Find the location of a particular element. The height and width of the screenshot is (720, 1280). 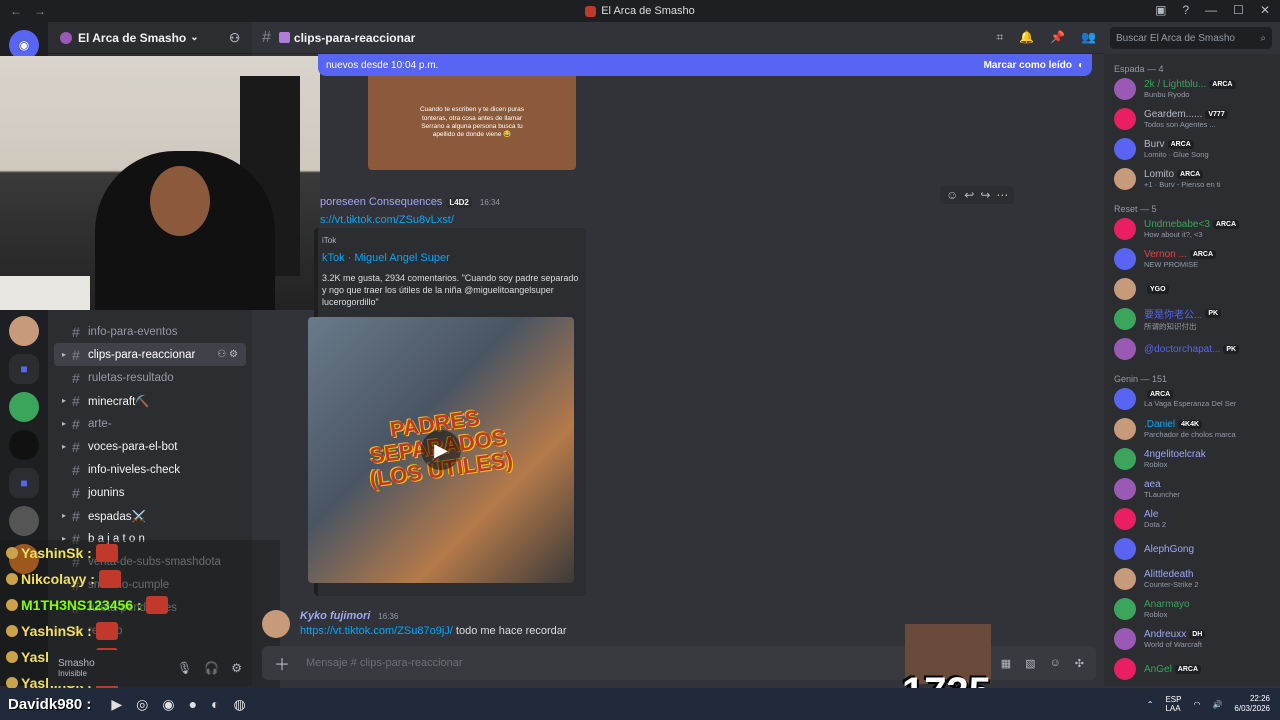

member-item: aea TLauncher is located at coordinates (1192, 489).